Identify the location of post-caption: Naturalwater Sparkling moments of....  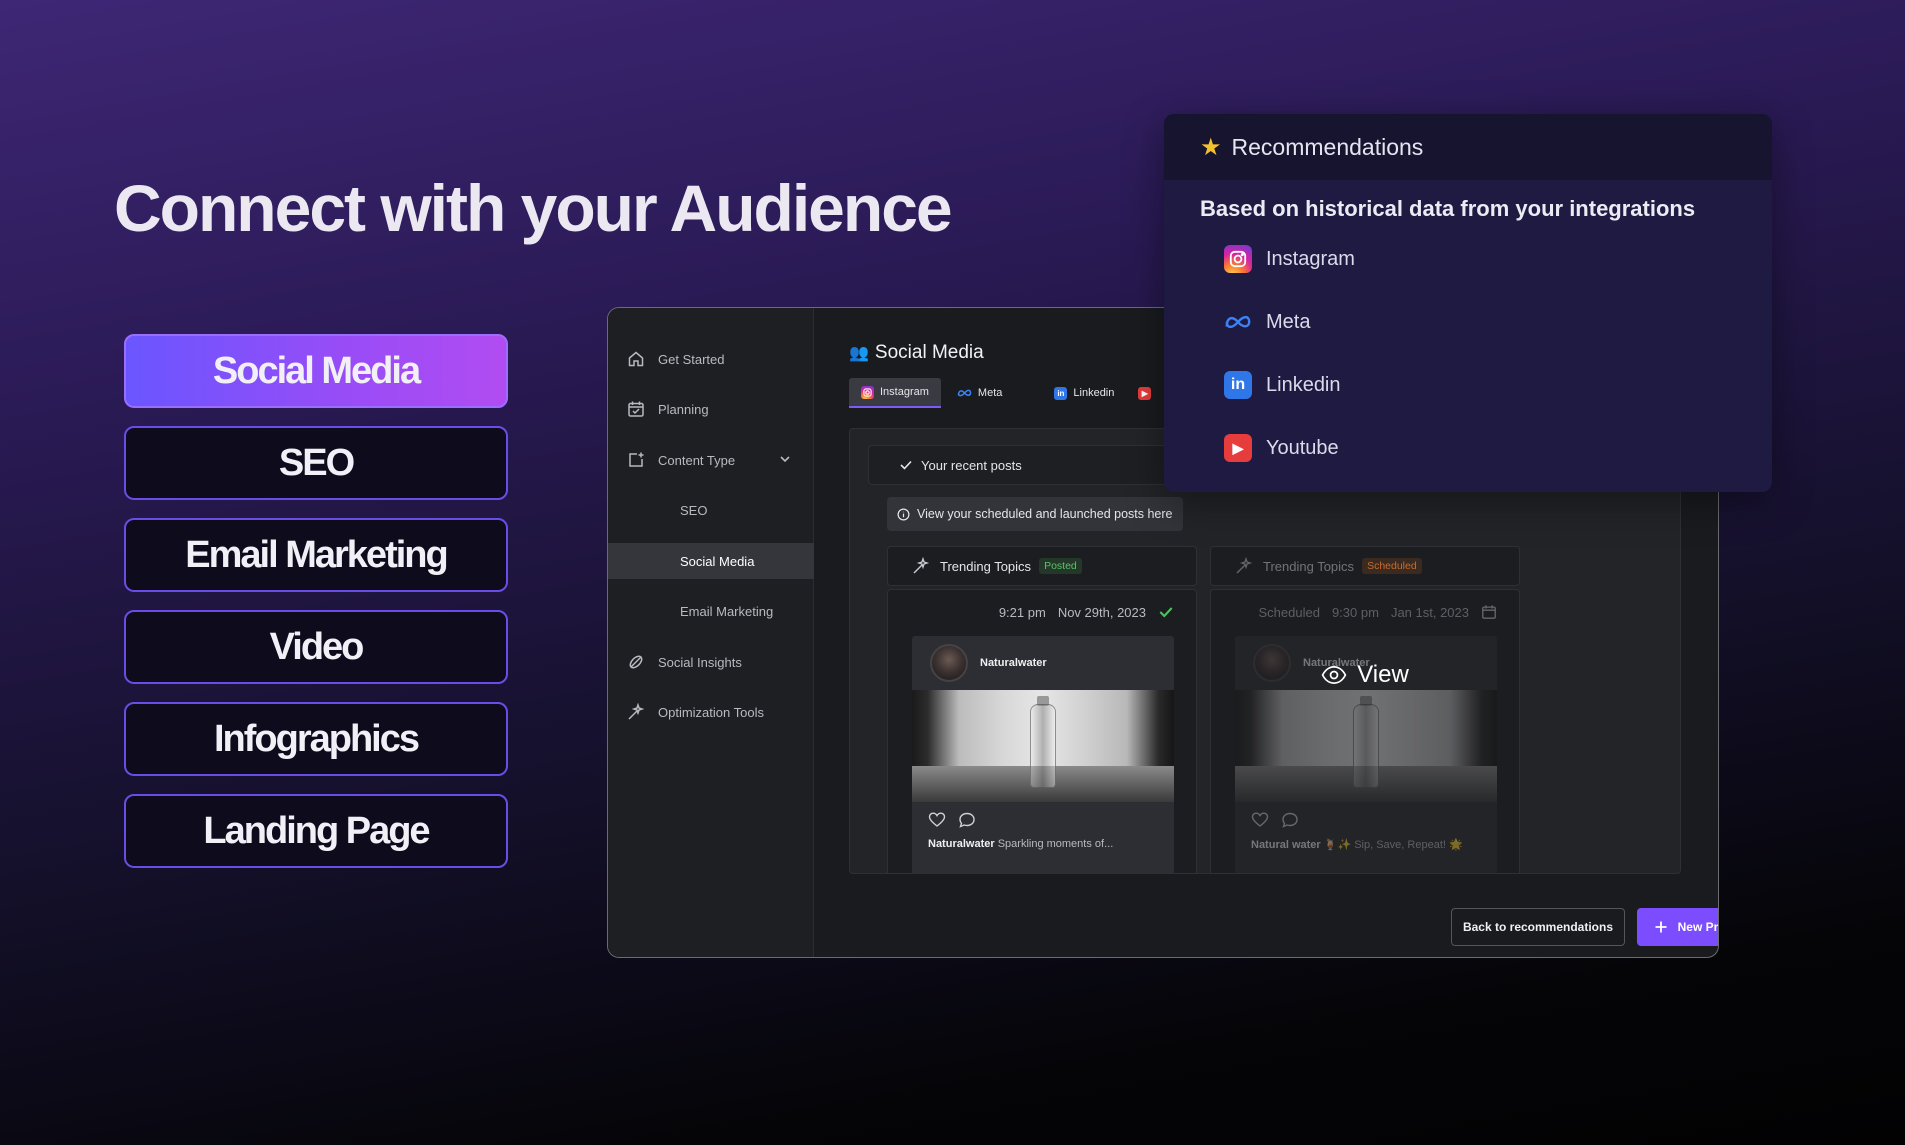
(1043, 844).